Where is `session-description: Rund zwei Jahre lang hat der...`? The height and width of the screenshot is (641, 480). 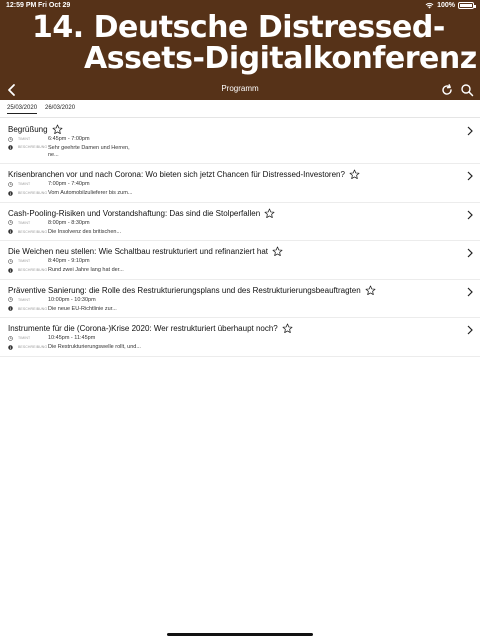
session-description: Rund zwei Jahre lang hat der... is located at coordinates (86, 270).